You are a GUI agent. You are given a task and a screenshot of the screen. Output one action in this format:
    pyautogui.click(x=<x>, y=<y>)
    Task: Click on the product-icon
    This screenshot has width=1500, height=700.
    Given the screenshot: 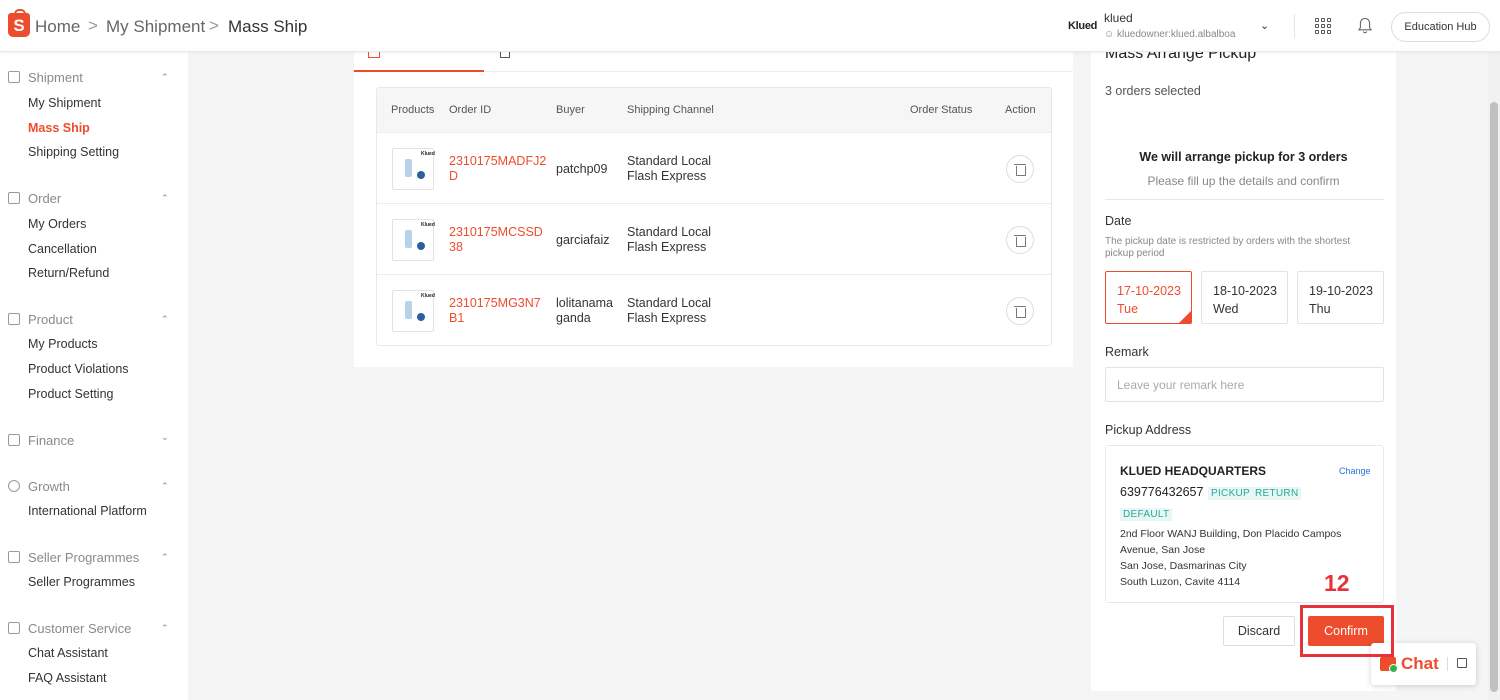 What is the action you would take?
    pyautogui.click(x=14, y=319)
    